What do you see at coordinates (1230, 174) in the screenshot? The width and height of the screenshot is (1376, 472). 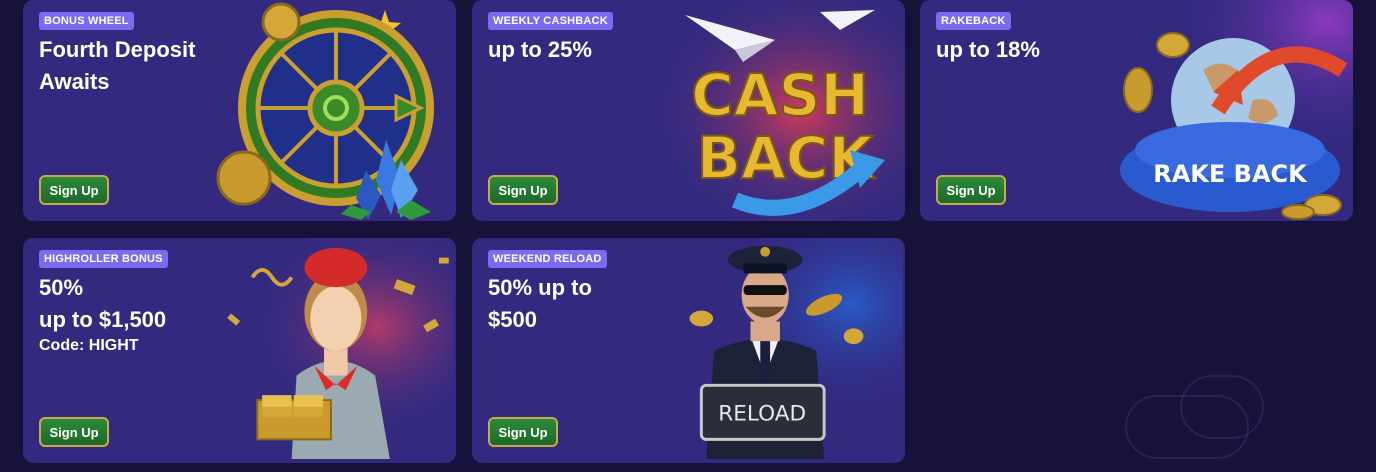 I see `rakeback-art-text: RAKE BACK` at bounding box center [1230, 174].